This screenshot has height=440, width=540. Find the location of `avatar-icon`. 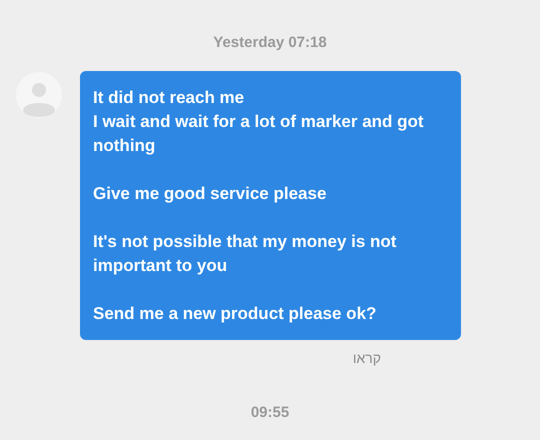

avatar-icon is located at coordinates (39, 95).